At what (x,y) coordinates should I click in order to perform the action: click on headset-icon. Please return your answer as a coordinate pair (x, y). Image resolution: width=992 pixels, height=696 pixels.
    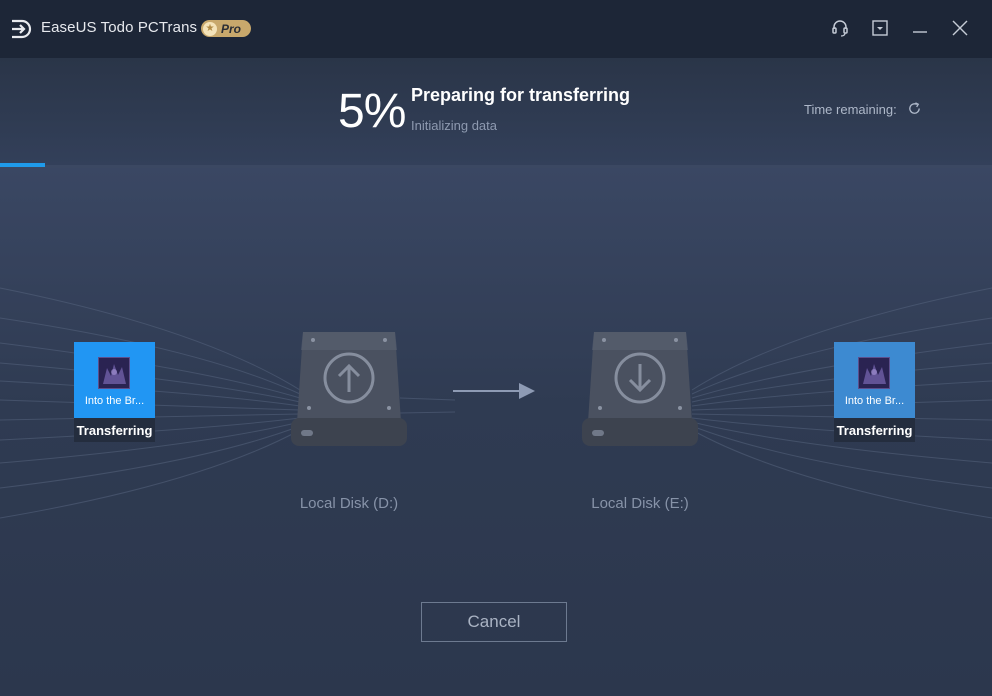
    Looking at the image, I should click on (840, 28).